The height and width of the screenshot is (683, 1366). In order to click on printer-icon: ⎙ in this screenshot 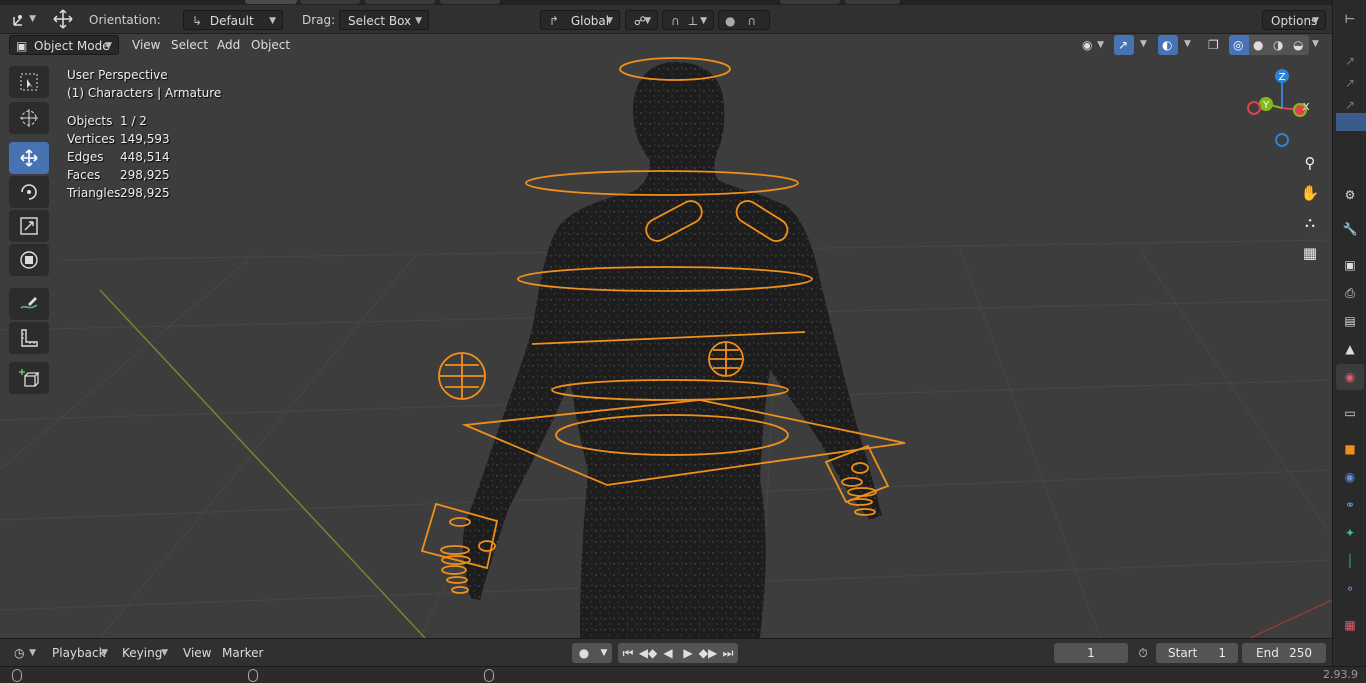, I will do `click(1350, 292)`.